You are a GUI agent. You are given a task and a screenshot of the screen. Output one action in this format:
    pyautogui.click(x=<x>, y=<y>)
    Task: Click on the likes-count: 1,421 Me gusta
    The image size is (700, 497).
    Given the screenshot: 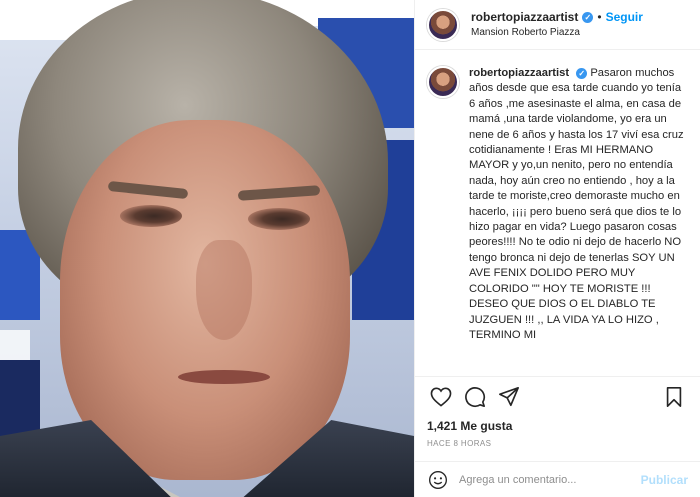 What is the action you would take?
    pyautogui.click(x=557, y=426)
    